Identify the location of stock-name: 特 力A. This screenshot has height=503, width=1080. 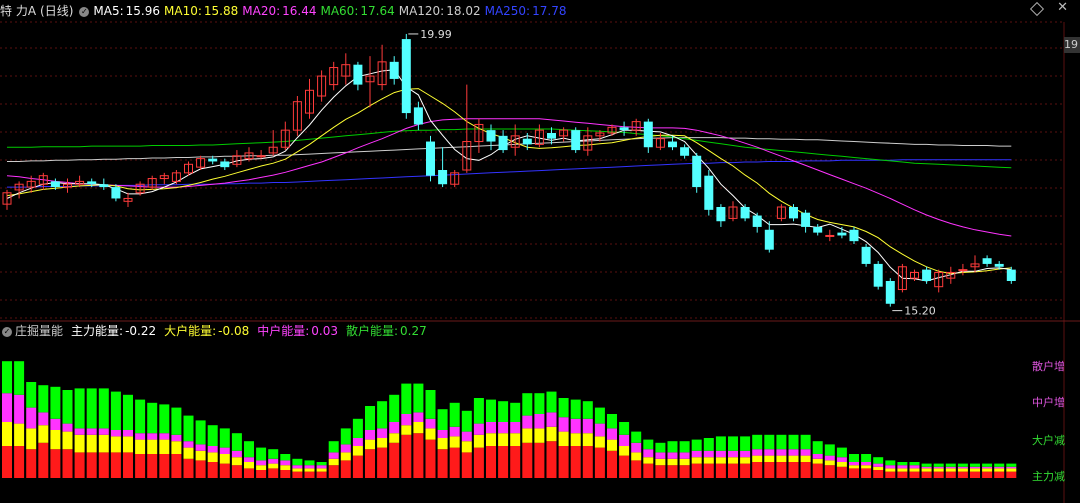
(18, 11).